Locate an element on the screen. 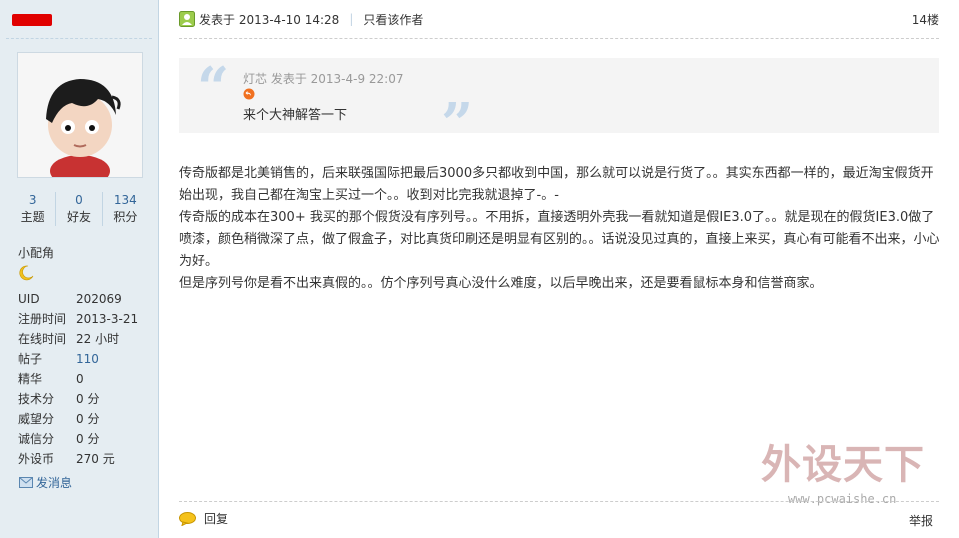  profile-key: 注册时间 is located at coordinates (42, 319).